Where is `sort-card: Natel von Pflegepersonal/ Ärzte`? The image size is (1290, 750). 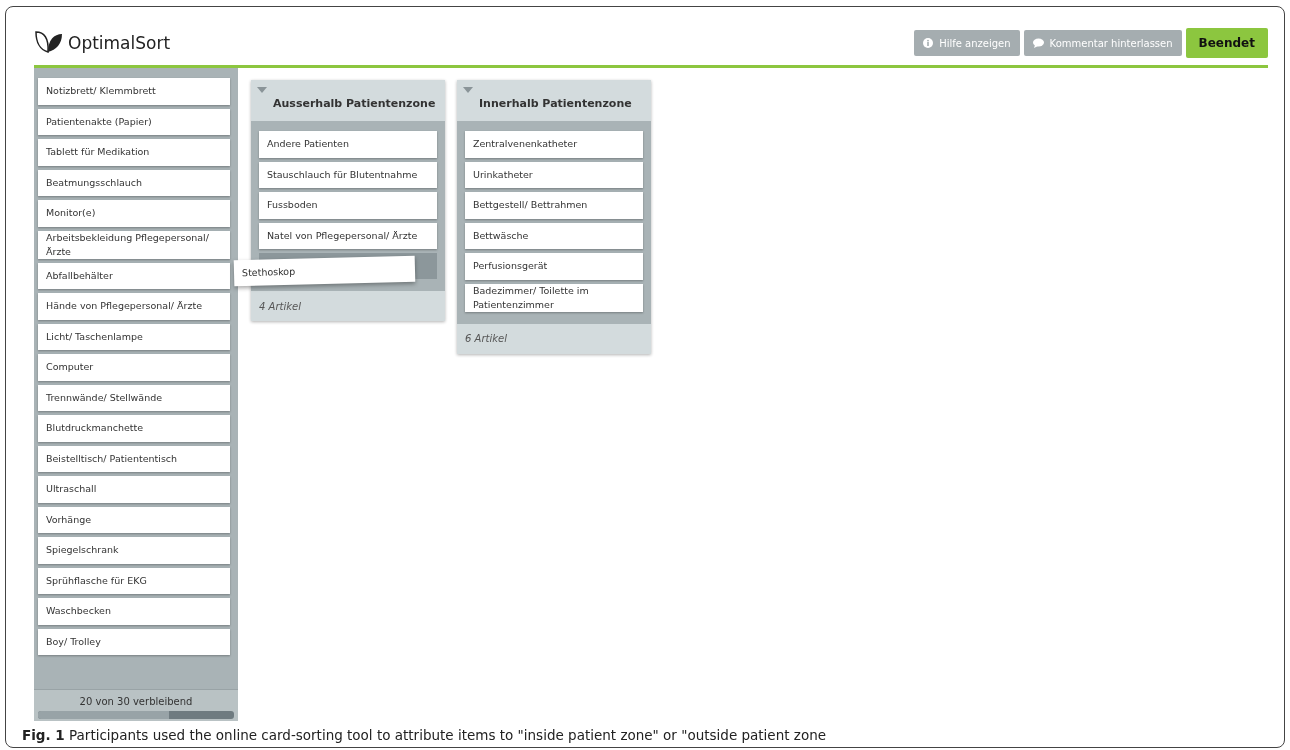
sort-card: Natel von Pflegepersonal/ Ärzte is located at coordinates (348, 235).